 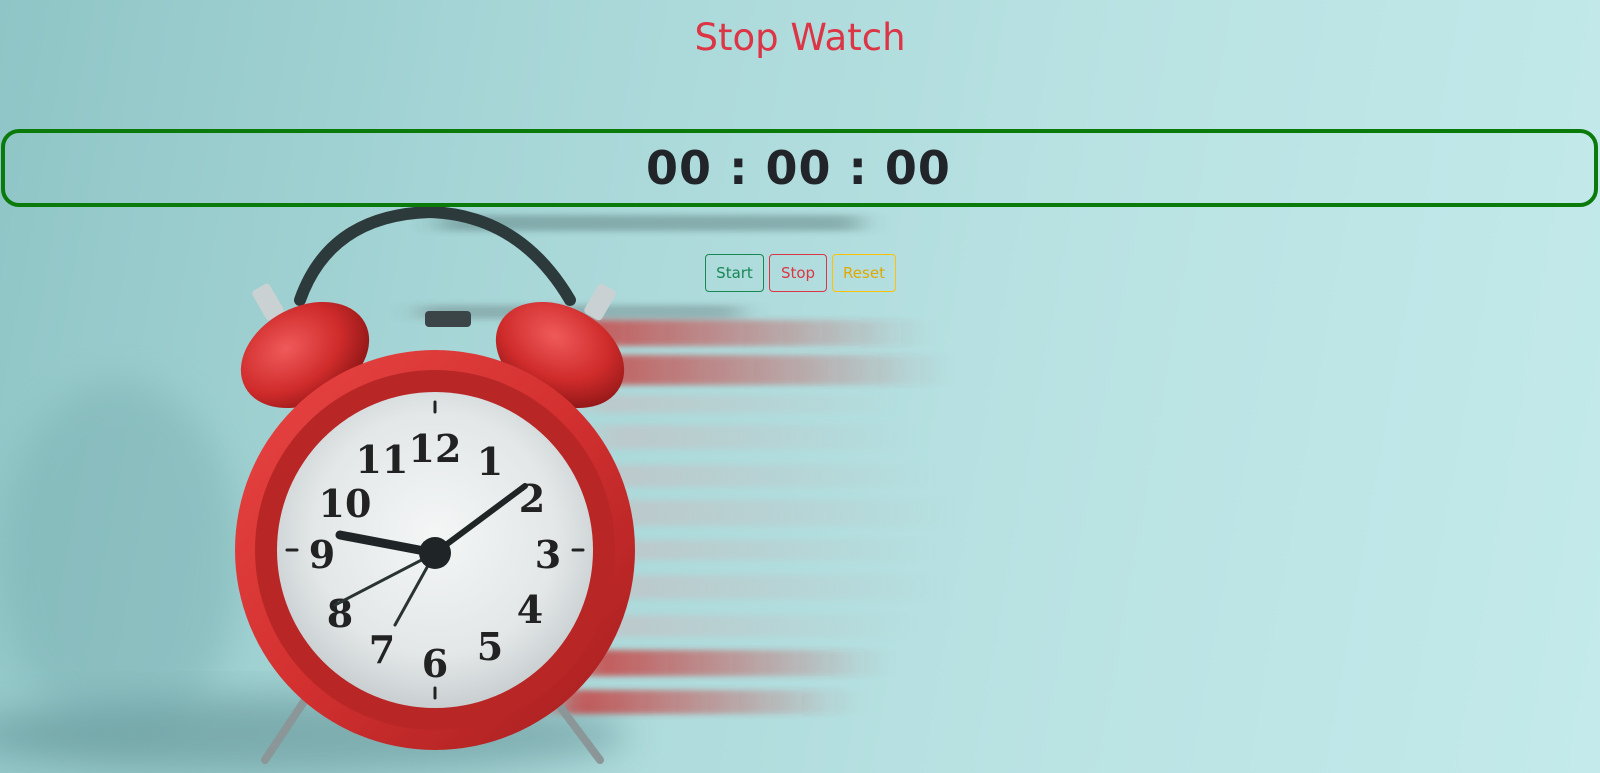 I want to click on timer-readout: 00 : 00 : 00, so click(x=798, y=168).